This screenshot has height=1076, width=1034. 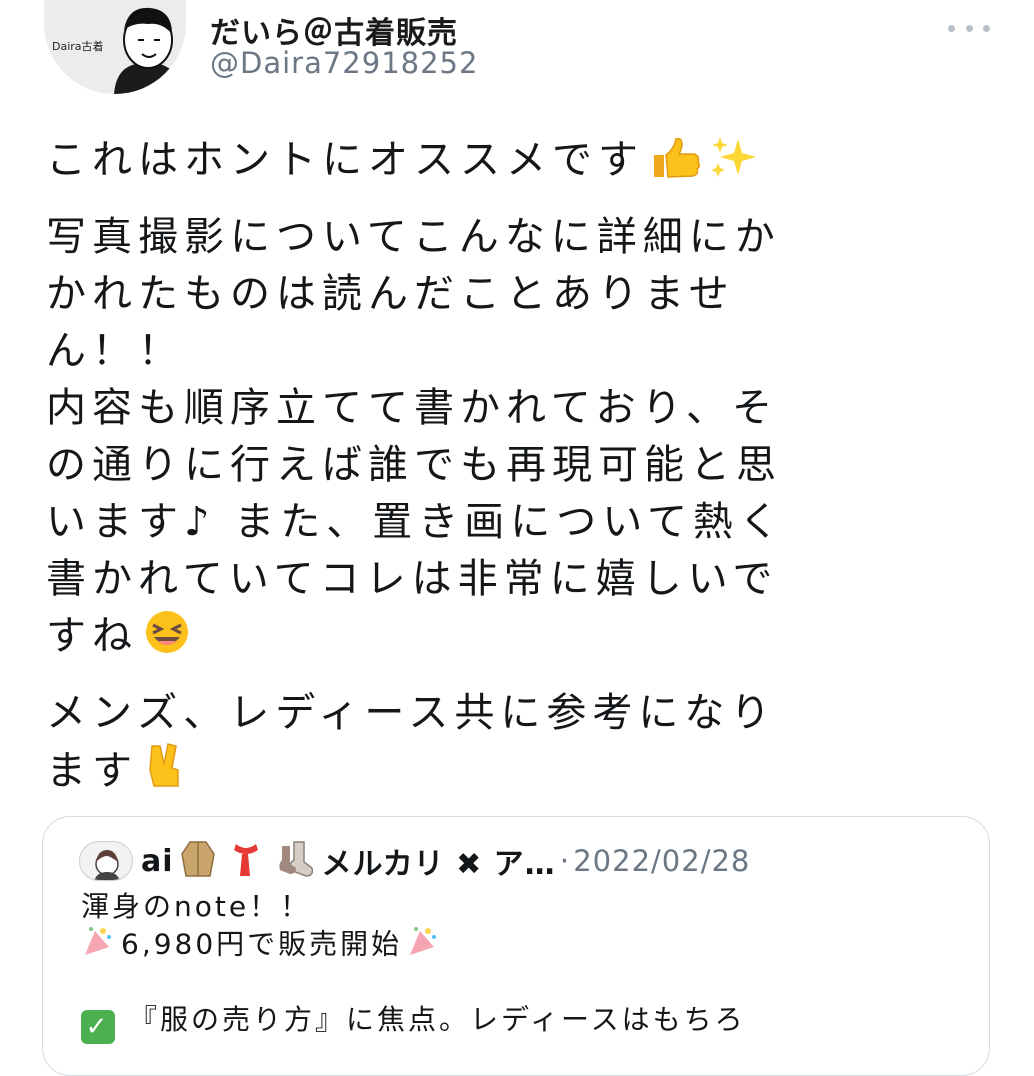 What do you see at coordinates (969, 28) in the screenshot?
I see `more-dots-icon` at bounding box center [969, 28].